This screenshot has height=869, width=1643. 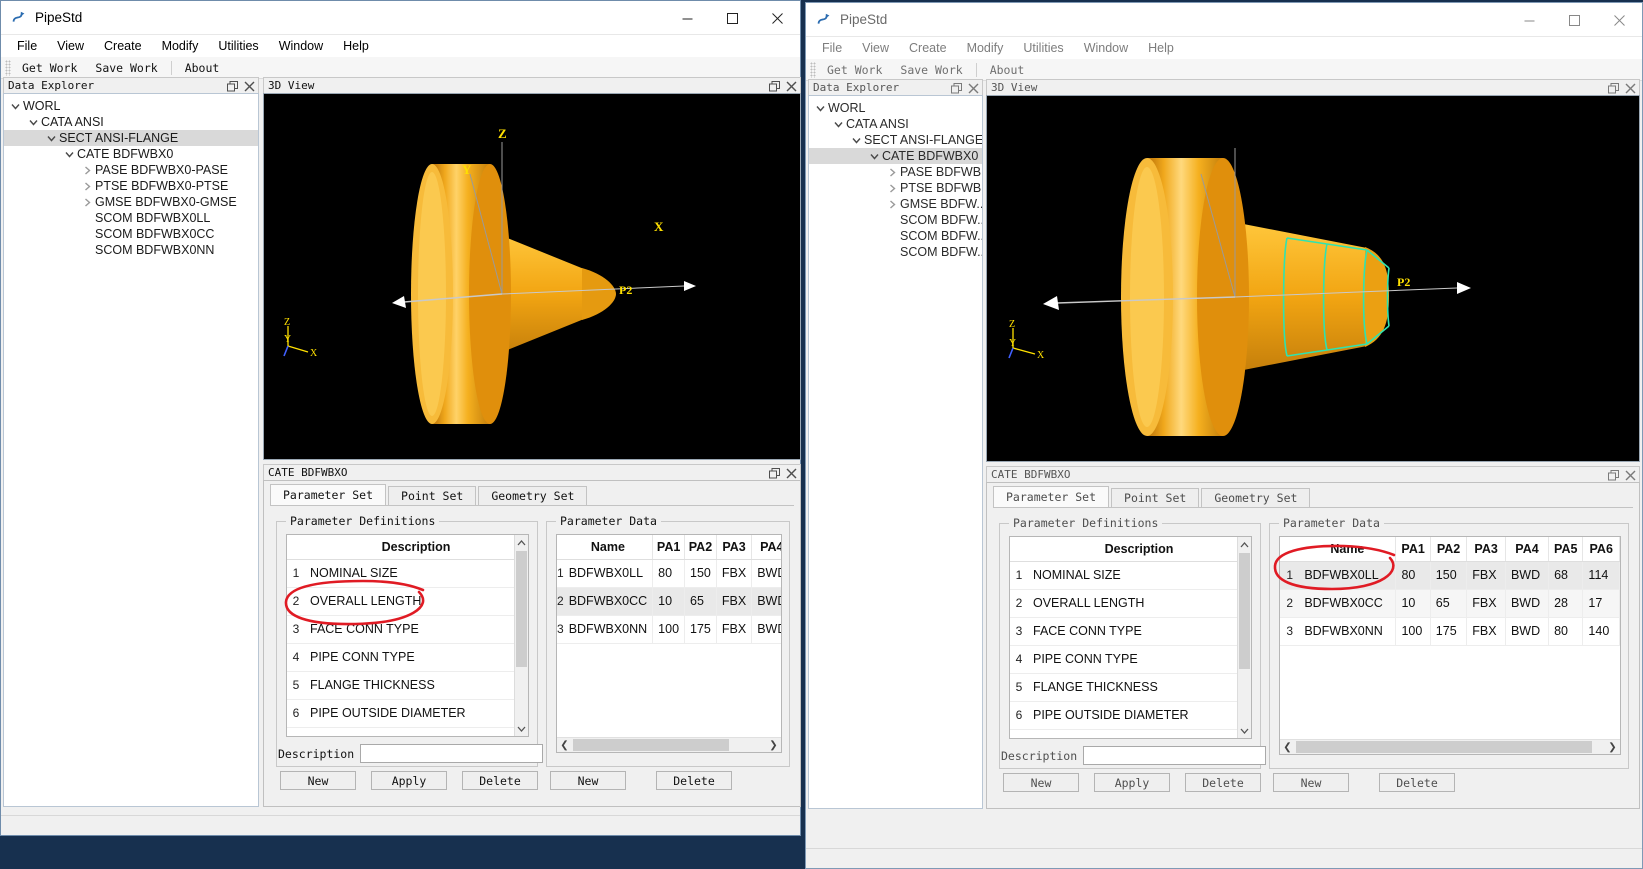 I want to click on tree-item-gmse-bdfwbx0-gmse: GMSE BDFWBX0-GMSE, so click(x=131, y=202).